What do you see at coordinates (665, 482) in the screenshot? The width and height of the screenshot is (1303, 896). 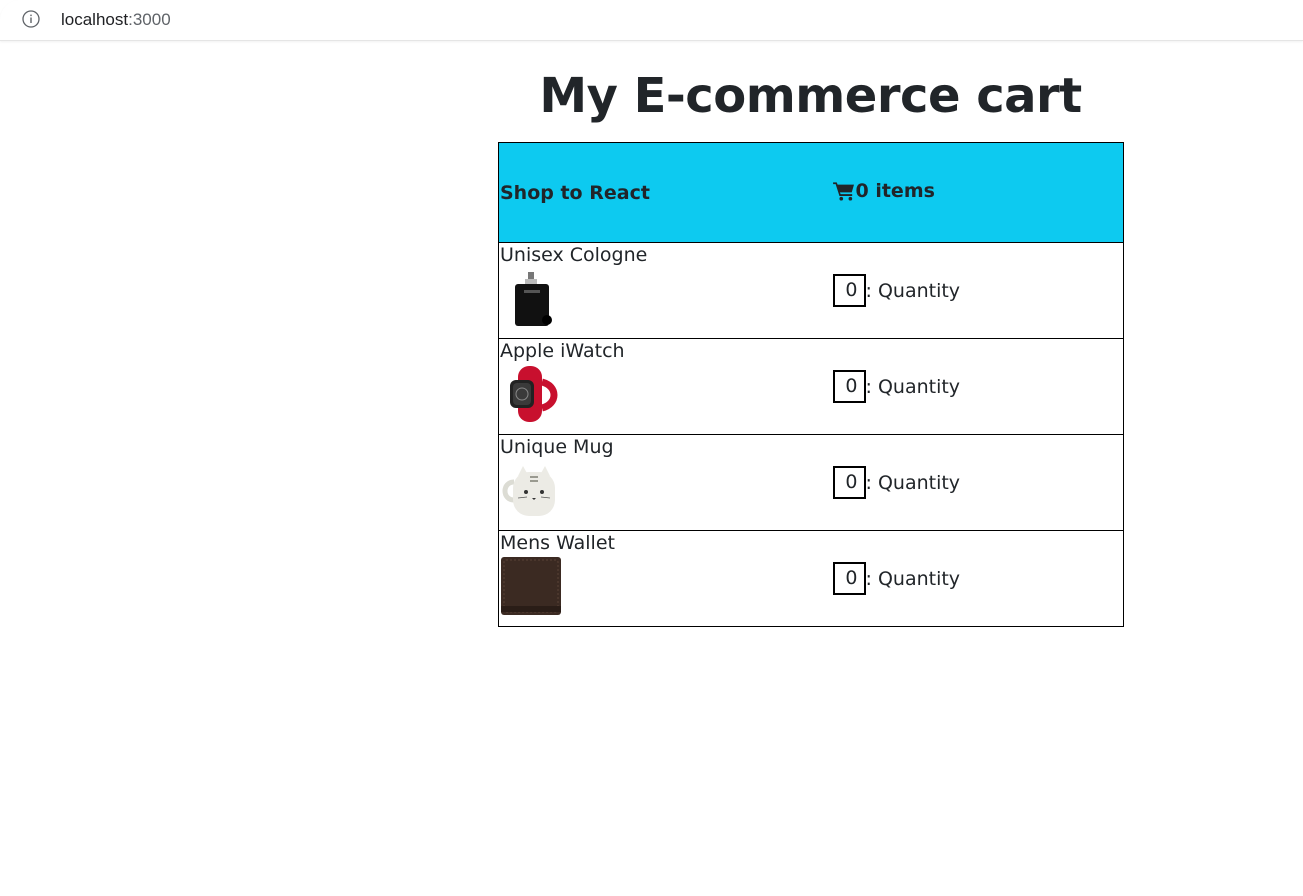 I see `product-cell: Unique Mug` at bounding box center [665, 482].